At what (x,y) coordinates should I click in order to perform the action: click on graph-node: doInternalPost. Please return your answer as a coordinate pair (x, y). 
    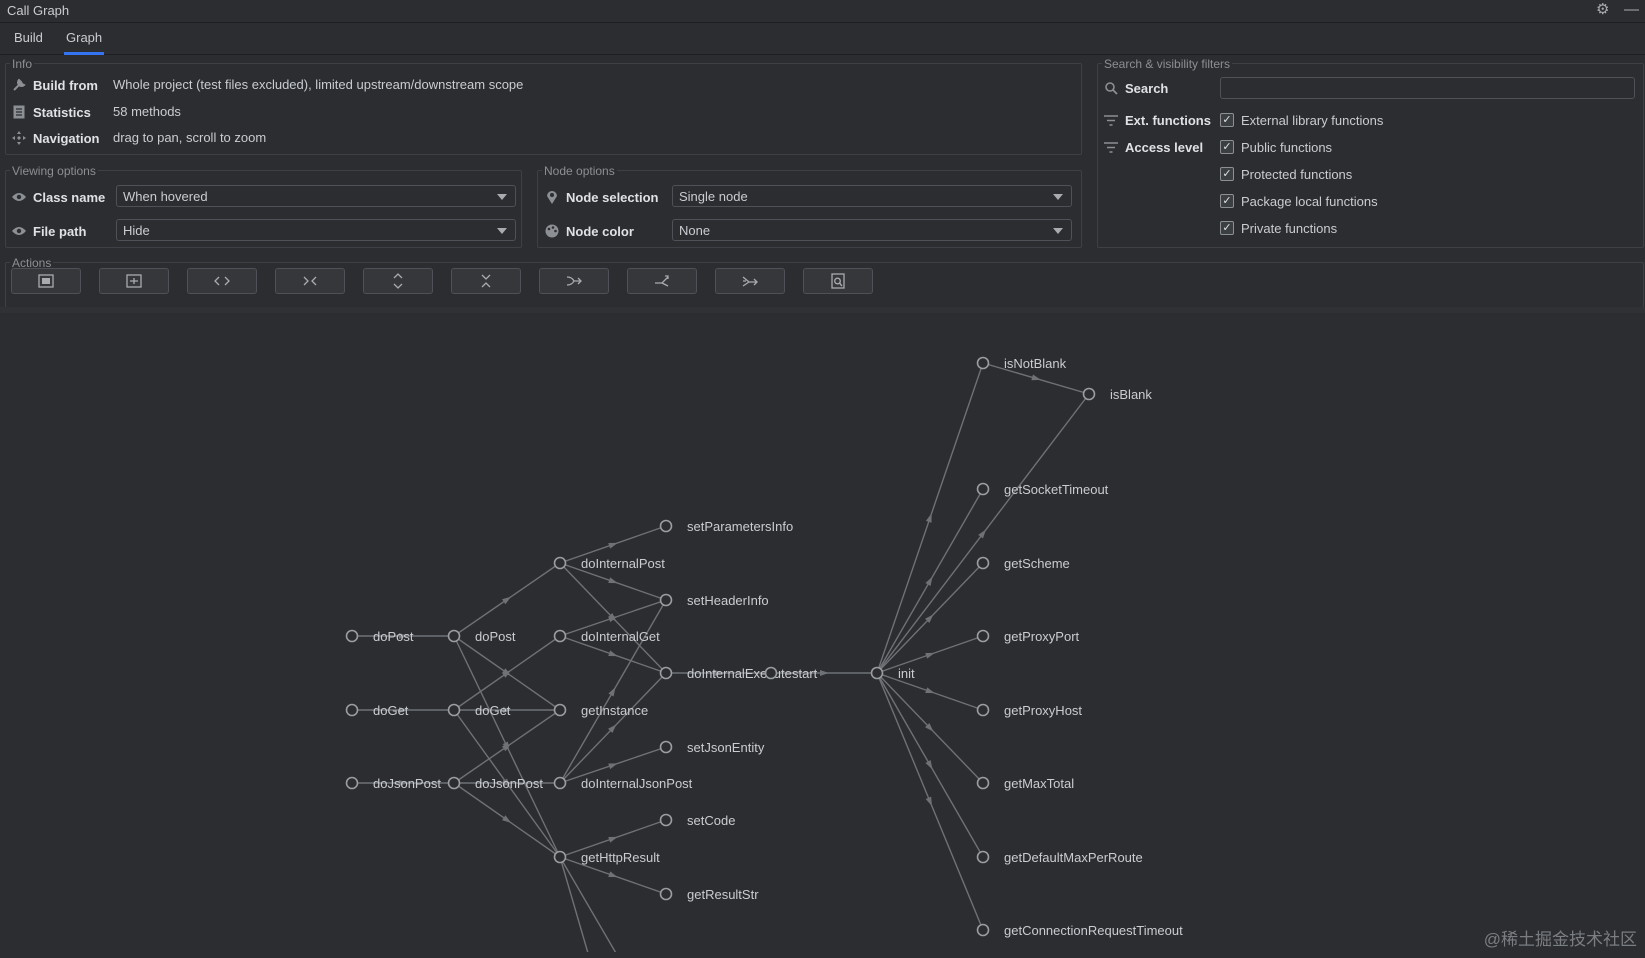
    Looking at the image, I should click on (609, 563).